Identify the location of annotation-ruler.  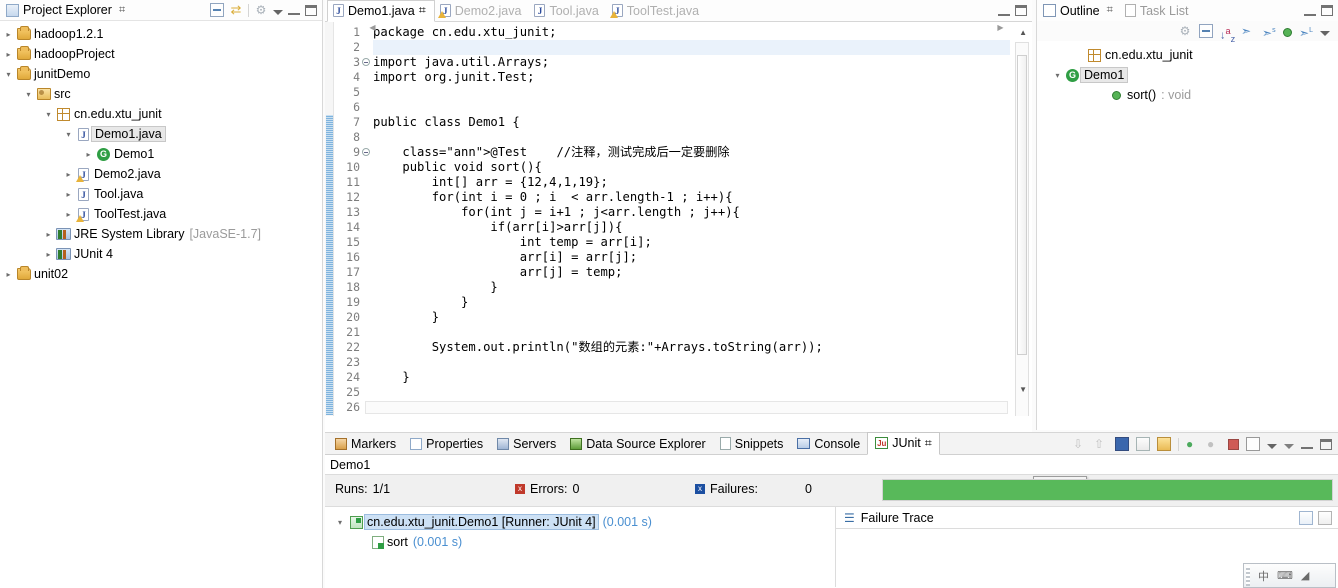
(329, 219).